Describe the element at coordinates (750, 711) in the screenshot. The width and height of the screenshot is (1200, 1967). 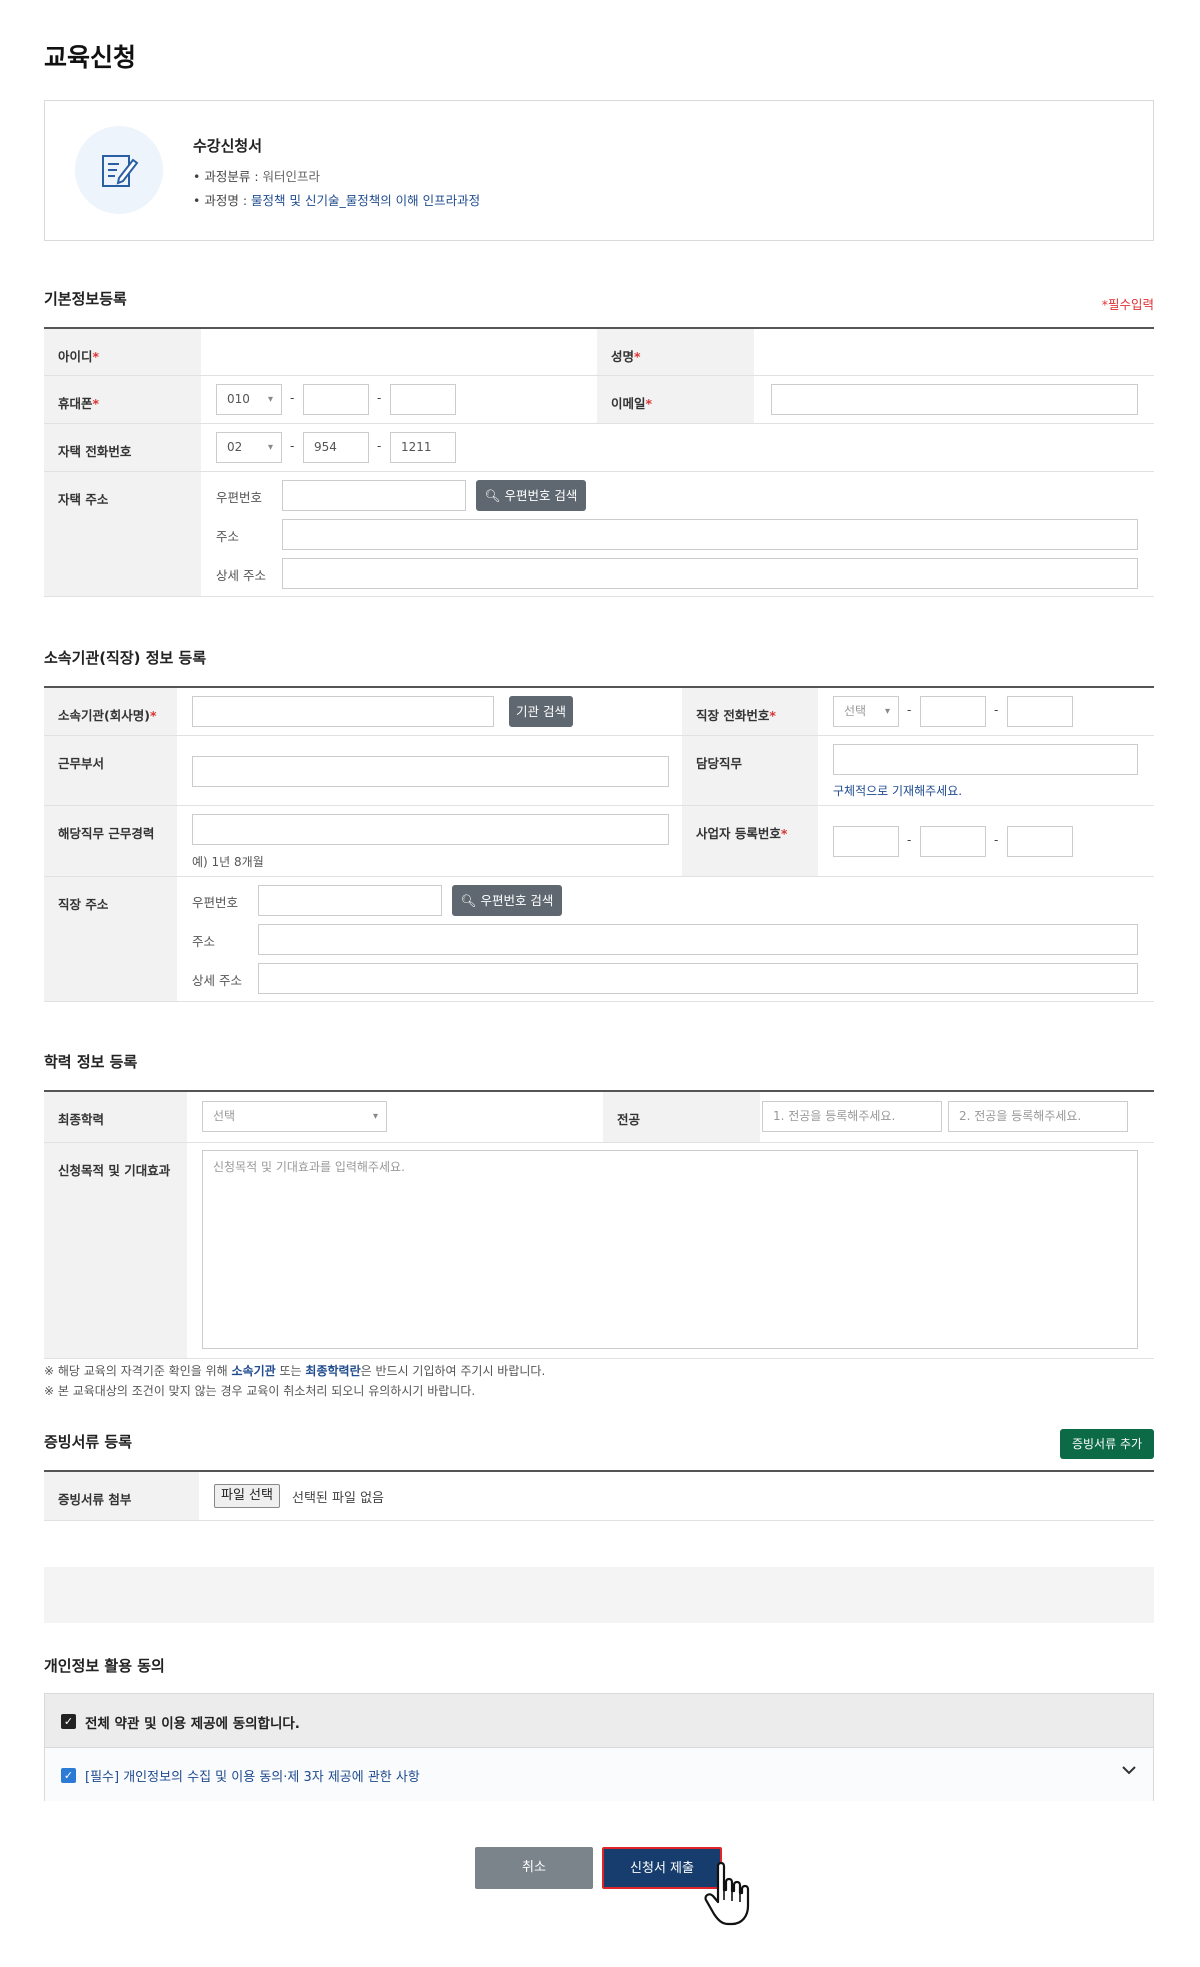
I see `work-phone-label: 직장 전화번호*` at that location.